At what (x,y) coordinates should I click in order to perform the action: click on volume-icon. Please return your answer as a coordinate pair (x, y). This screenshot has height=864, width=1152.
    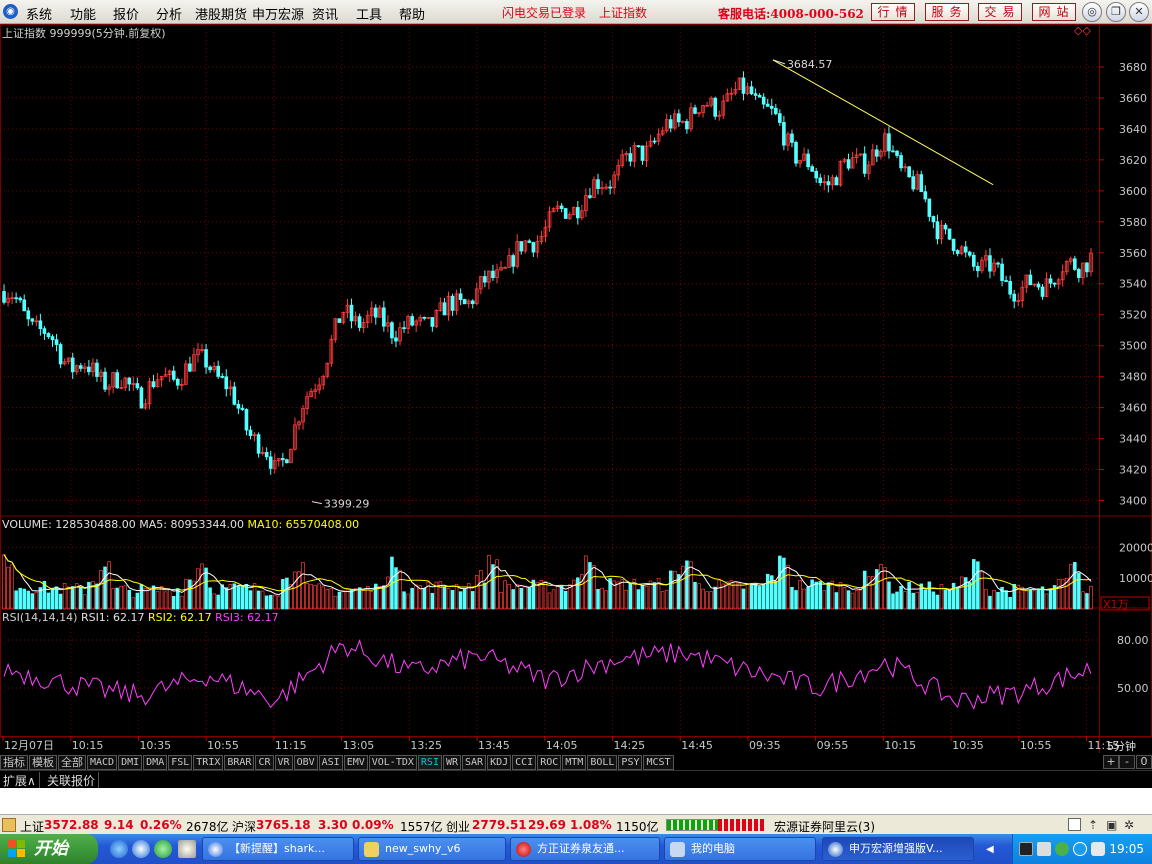
    Looking at the image, I should click on (1044, 849).